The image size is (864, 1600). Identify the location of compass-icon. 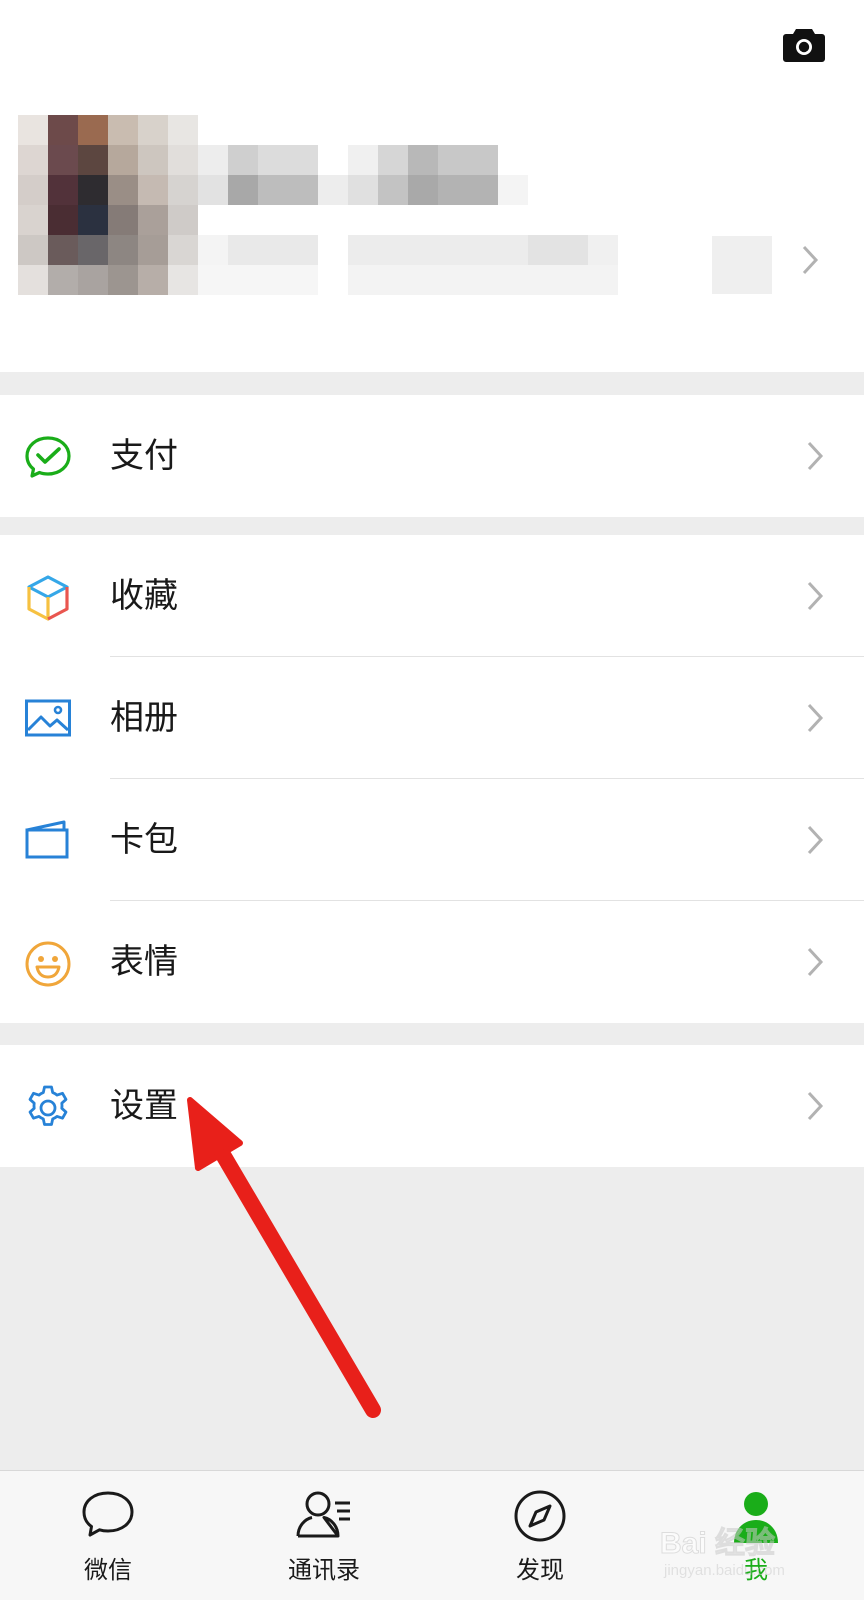
(540, 1518).